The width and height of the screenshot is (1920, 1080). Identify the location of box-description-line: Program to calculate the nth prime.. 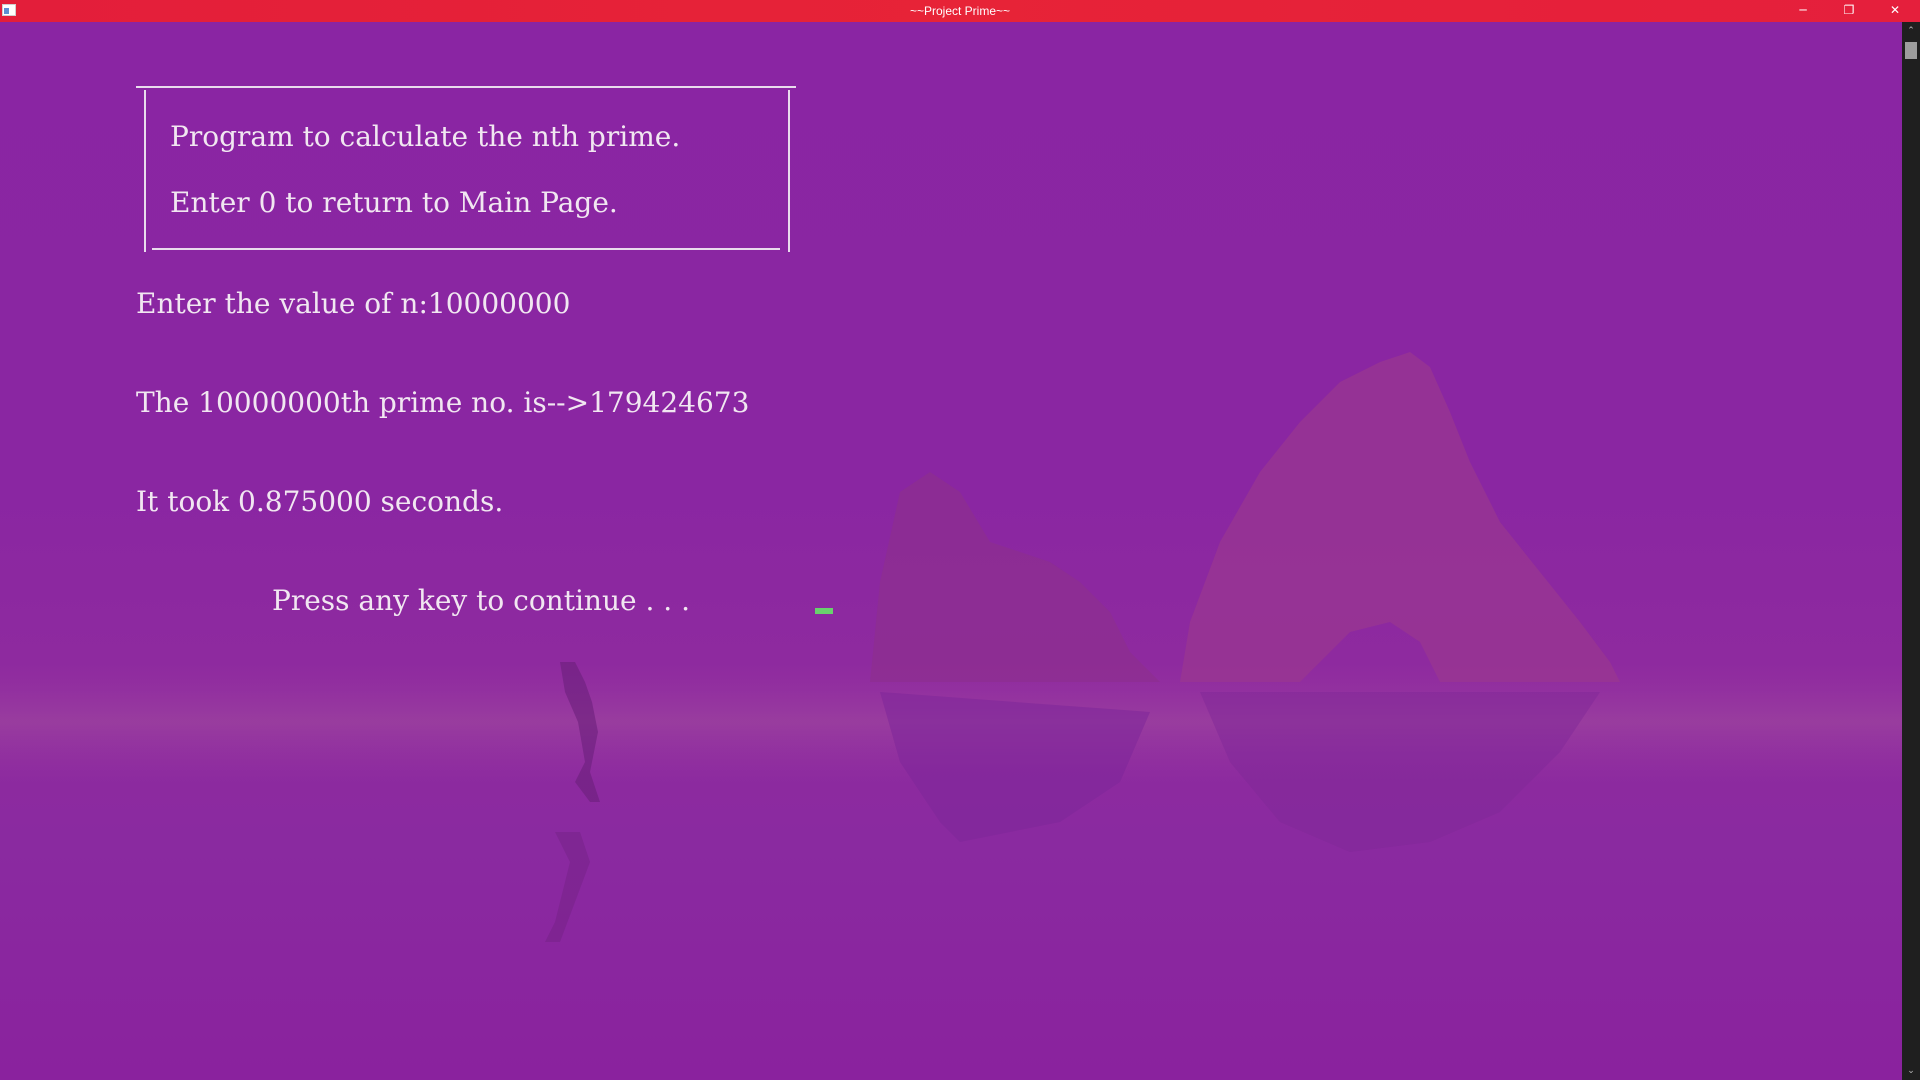
(425, 136).